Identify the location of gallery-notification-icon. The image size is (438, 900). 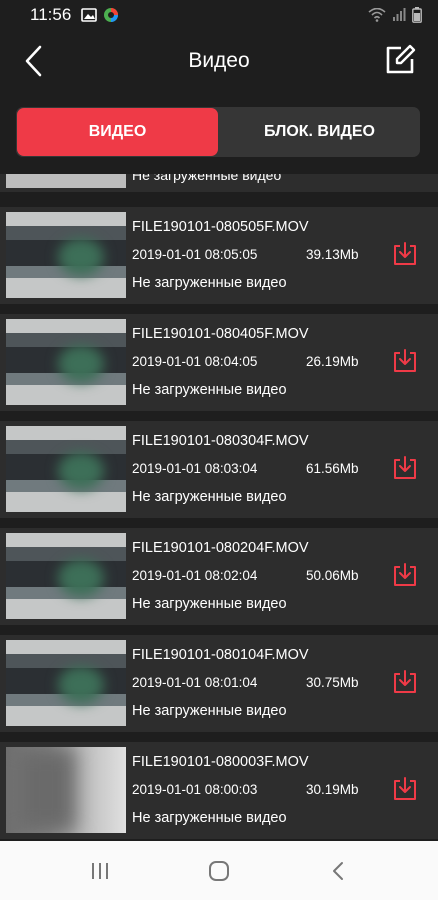
(89, 15).